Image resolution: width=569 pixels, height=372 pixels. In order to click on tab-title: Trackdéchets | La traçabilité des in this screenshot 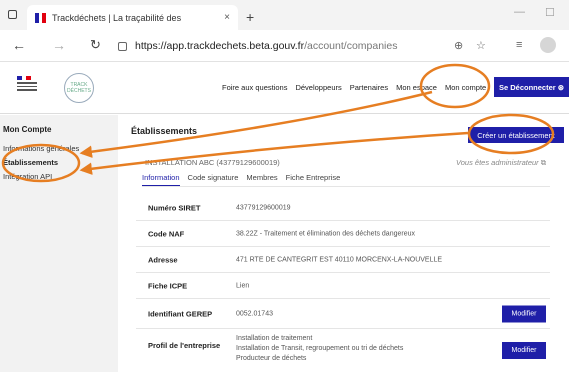, I will do `click(117, 17)`.